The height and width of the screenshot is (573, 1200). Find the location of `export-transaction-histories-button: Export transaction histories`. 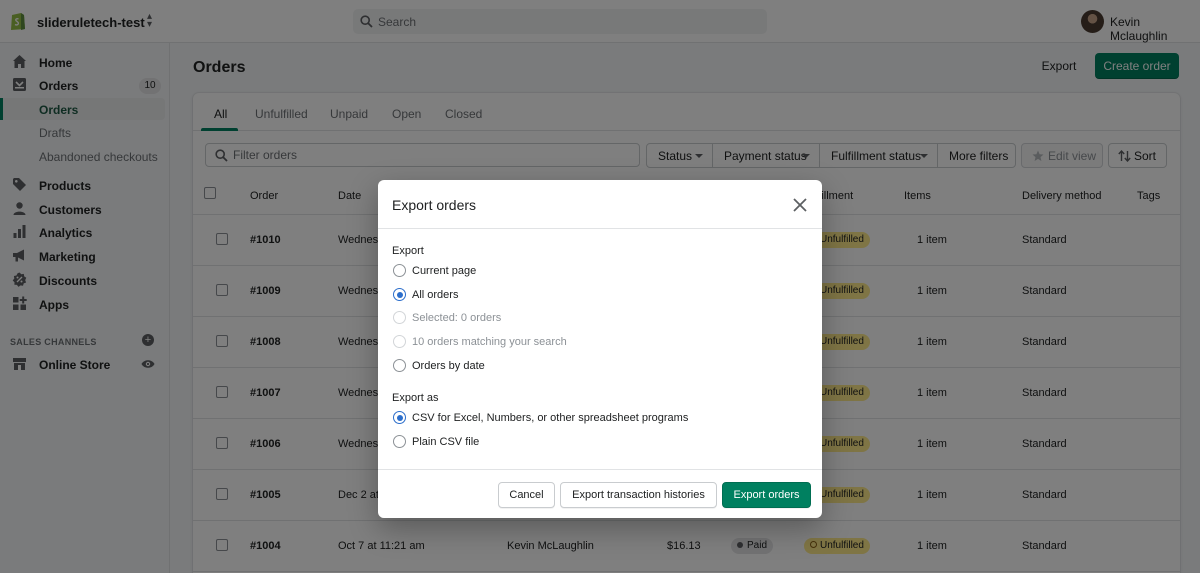

export-transaction-histories-button: Export transaction histories is located at coordinates (638, 495).